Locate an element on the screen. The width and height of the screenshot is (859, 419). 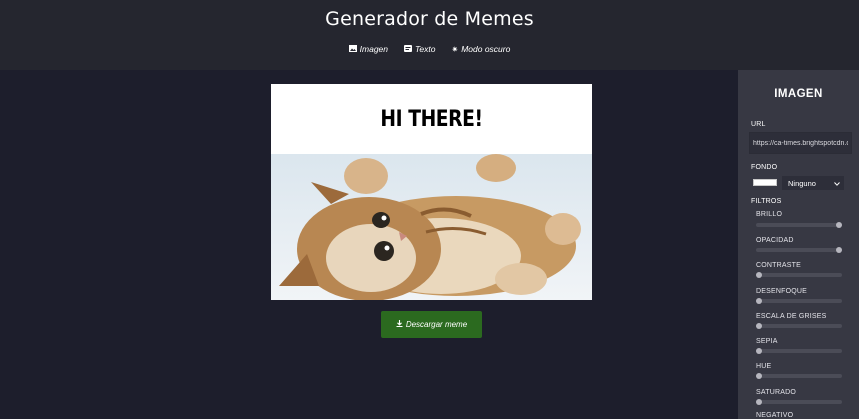
filter-grayscale-label: ESCALA DE GRISES is located at coordinates (791, 316).